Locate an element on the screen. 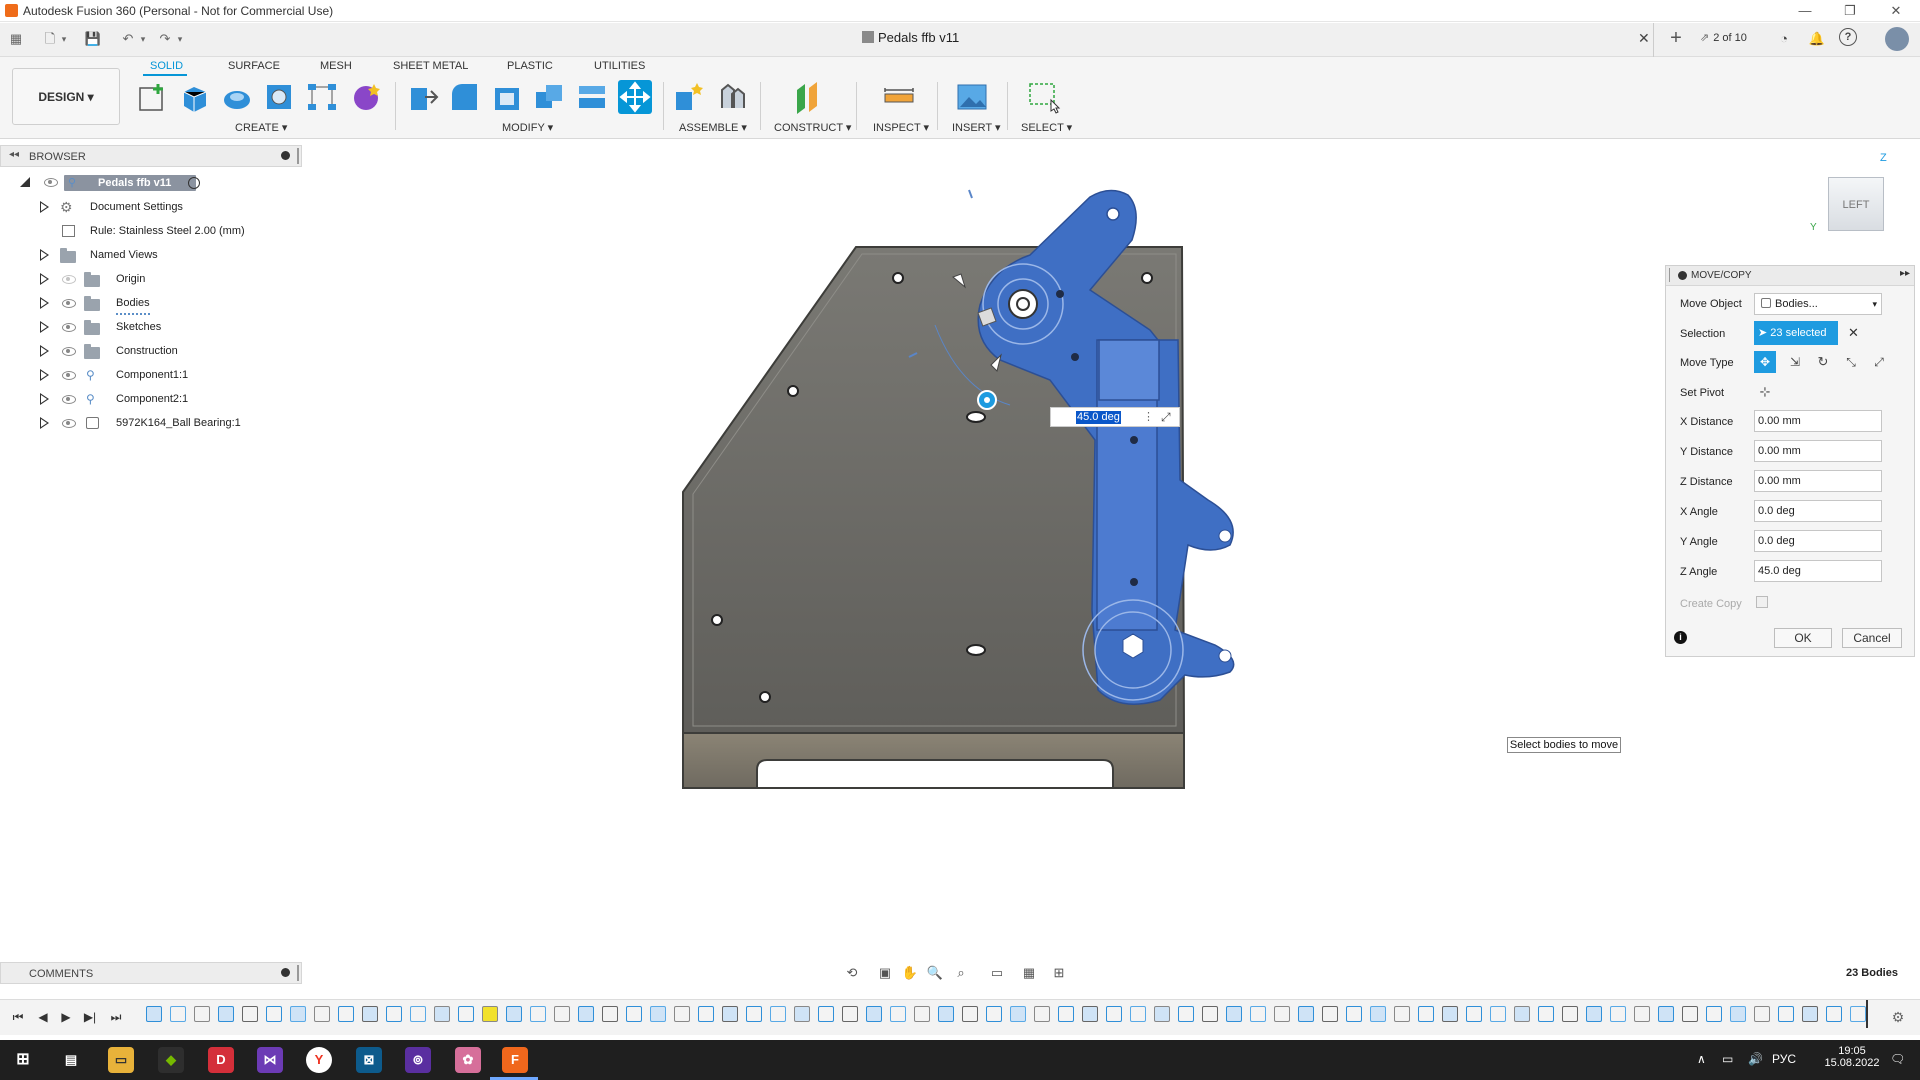 The height and width of the screenshot is (1080, 1920). panel-resize-handle is located at coordinates (1670, 275).